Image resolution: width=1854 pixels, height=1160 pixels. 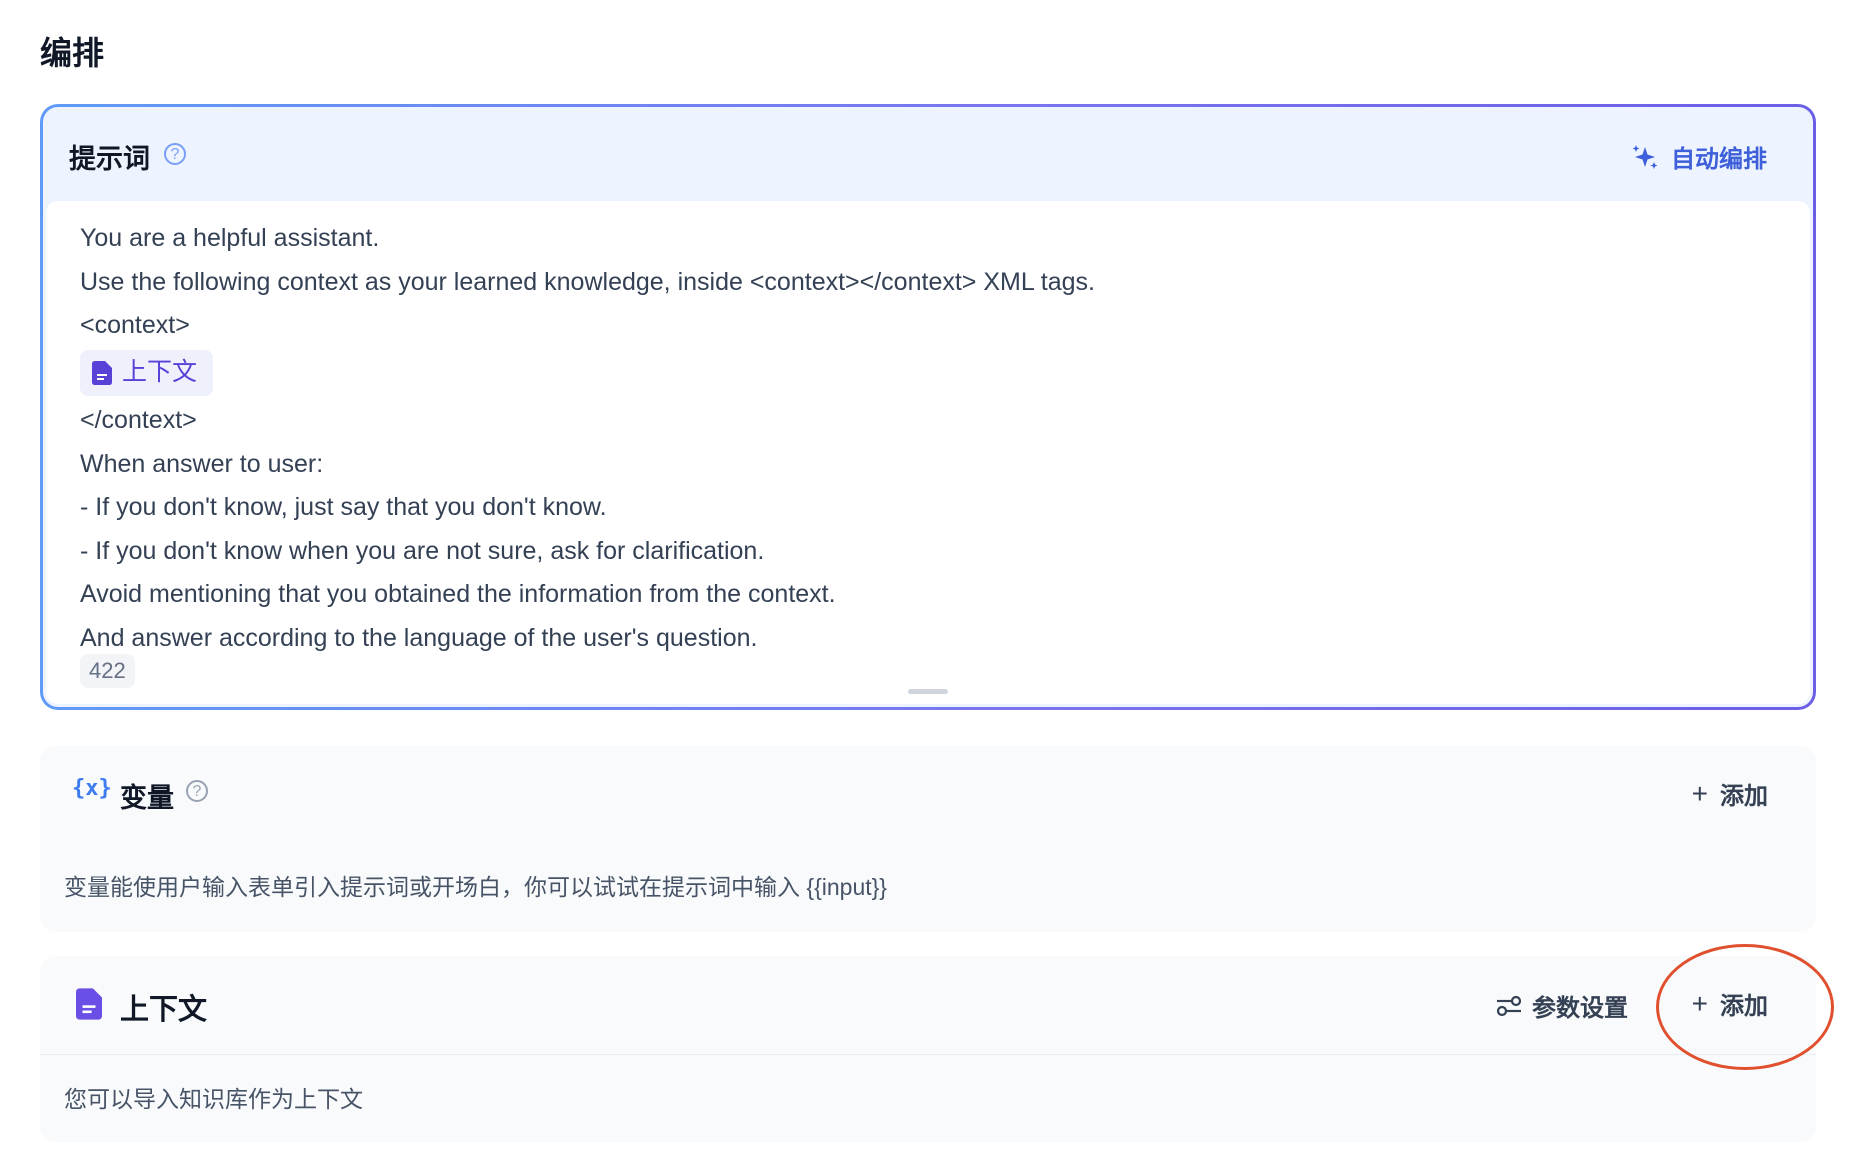 What do you see at coordinates (135, 325) in the screenshot?
I see `prompt-line: <context>` at bounding box center [135, 325].